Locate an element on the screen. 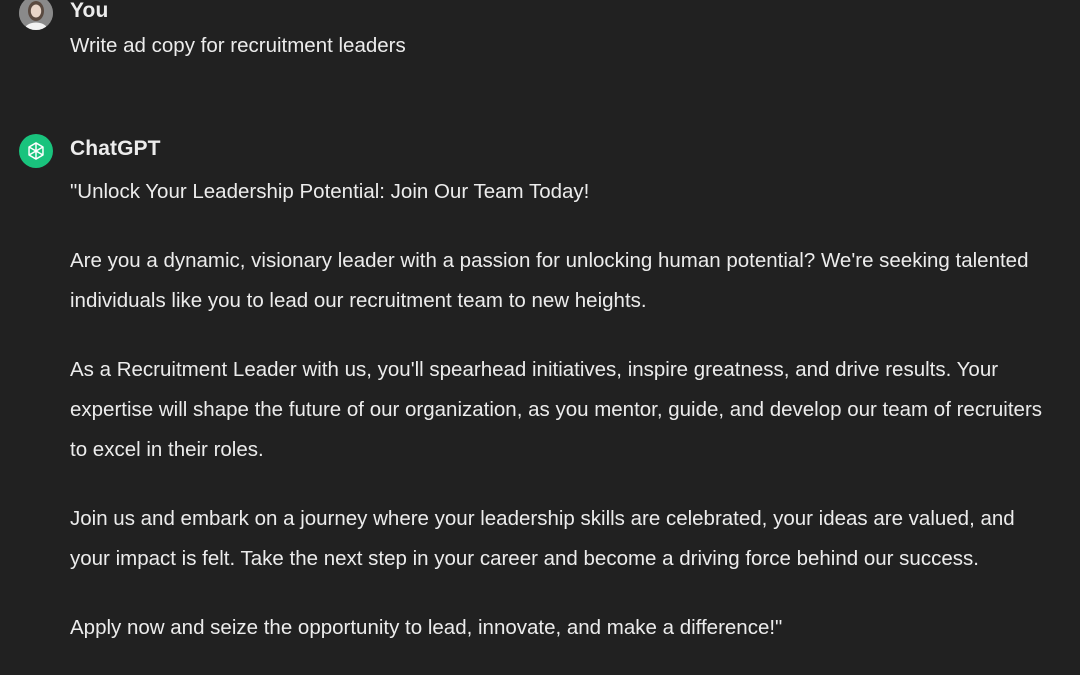 The image size is (1080, 675). user-photo-avatar is located at coordinates (36, 15).